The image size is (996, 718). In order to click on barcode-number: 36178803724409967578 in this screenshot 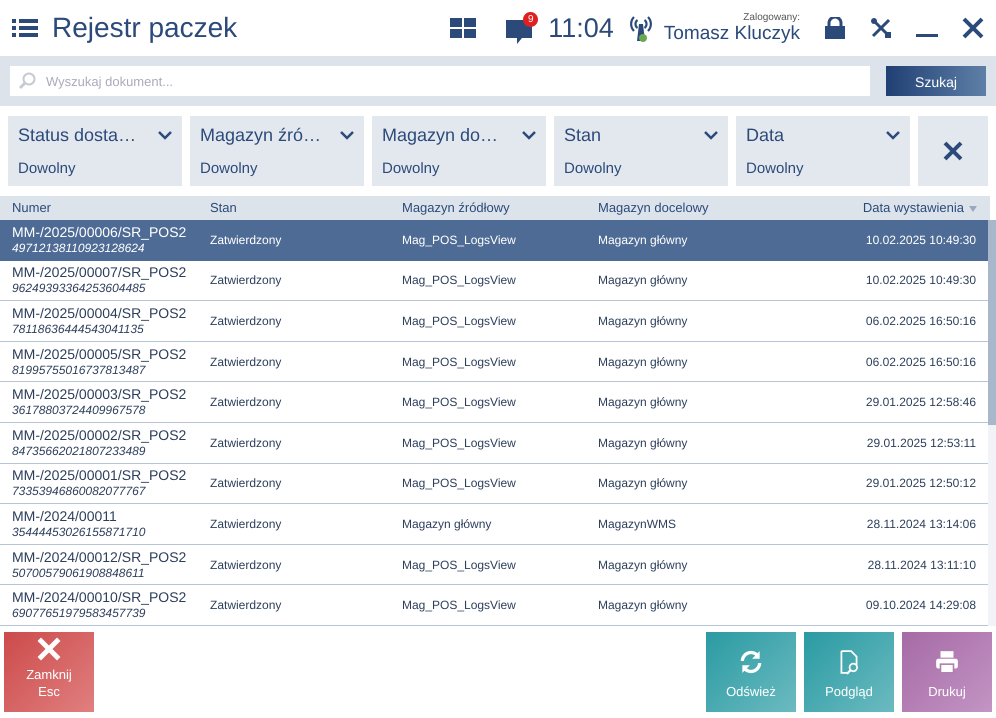, I will do `click(79, 410)`.